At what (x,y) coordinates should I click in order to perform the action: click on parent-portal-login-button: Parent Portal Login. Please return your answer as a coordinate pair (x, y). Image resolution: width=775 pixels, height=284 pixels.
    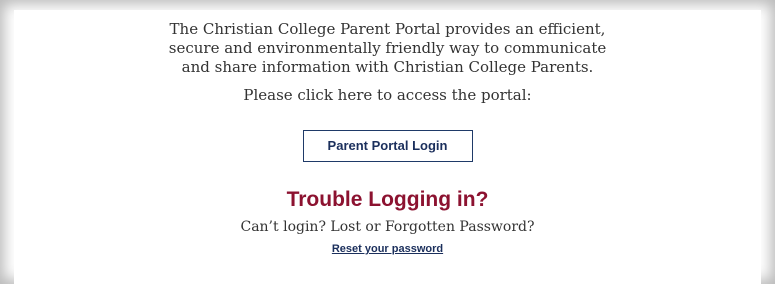
    Looking at the image, I should click on (387, 146).